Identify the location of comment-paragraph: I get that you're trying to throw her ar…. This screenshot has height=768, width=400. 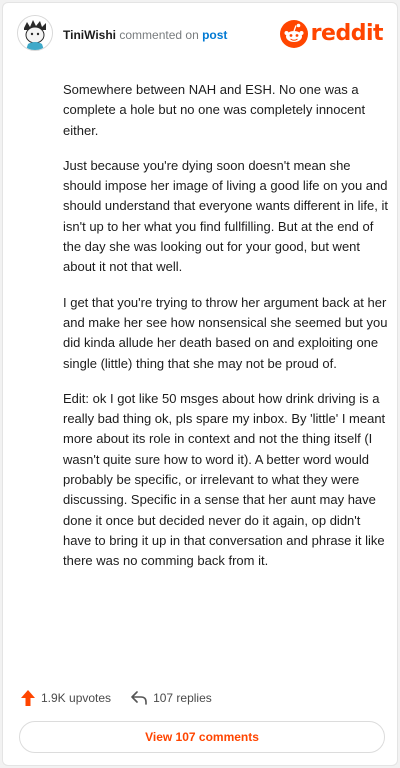
(225, 332).